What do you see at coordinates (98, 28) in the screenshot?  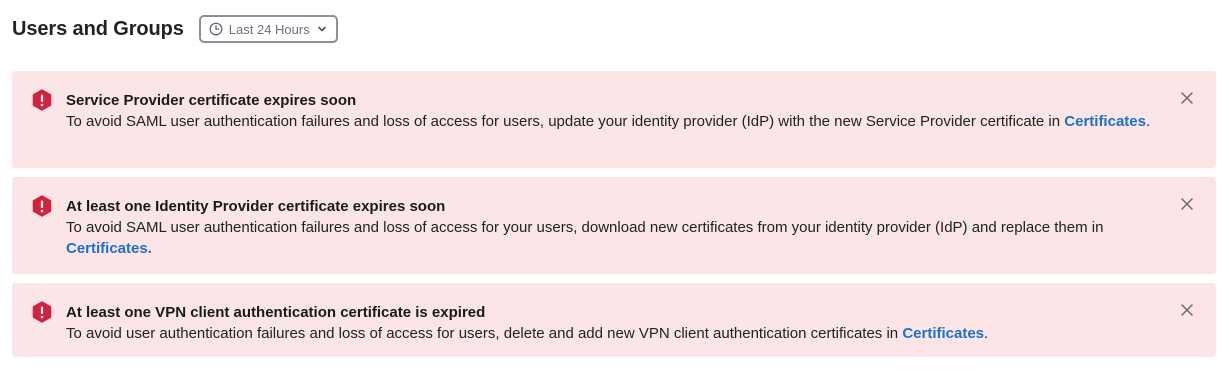 I see `page-title: Users and Groups` at bounding box center [98, 28].